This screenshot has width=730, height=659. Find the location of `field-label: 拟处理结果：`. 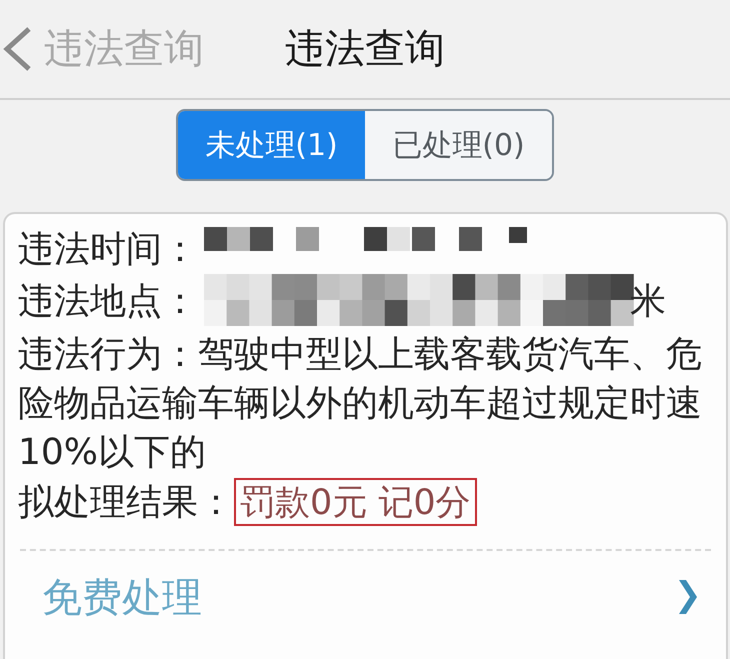

field-label: 拟处理结果： is located at coordinates (126, 502).